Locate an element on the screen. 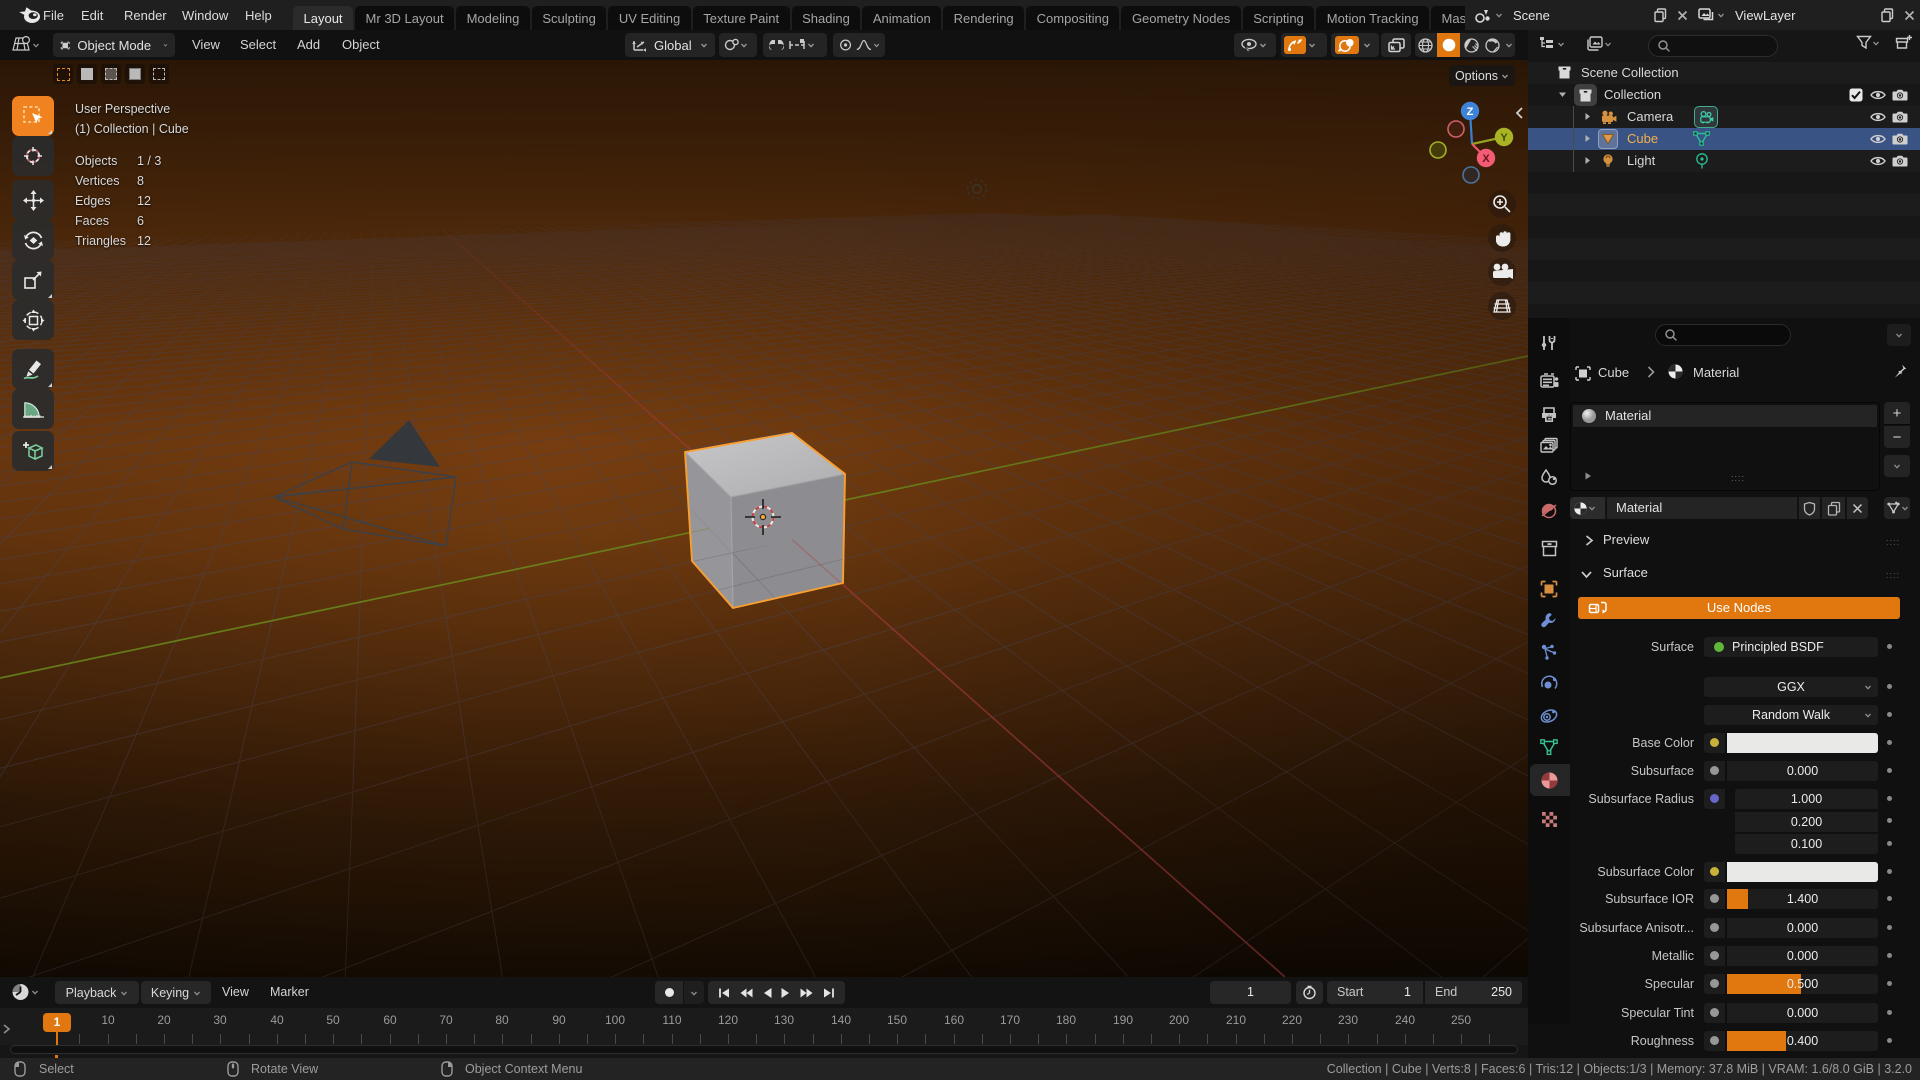 Image resolution: width=1920 pixels, height=1080 pixels. svg-text: Y is located at coordinates (1504, 138).